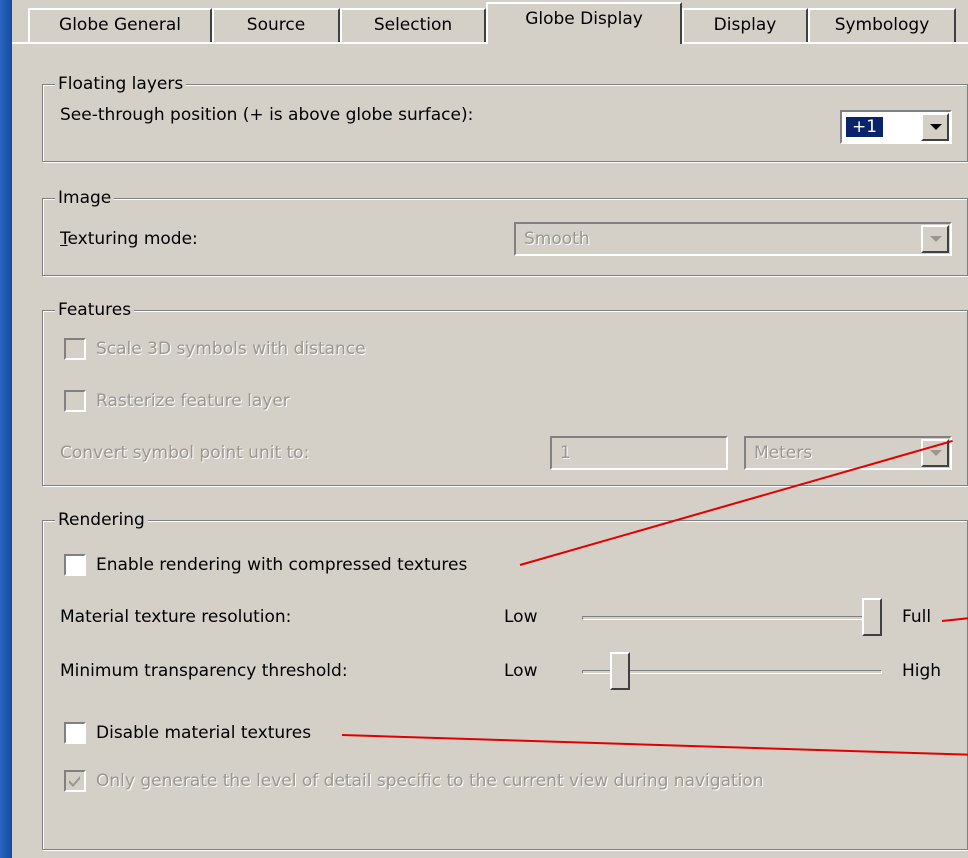  I want to click on texturing-mode-dropdown: Smooth, so click(733, 239).